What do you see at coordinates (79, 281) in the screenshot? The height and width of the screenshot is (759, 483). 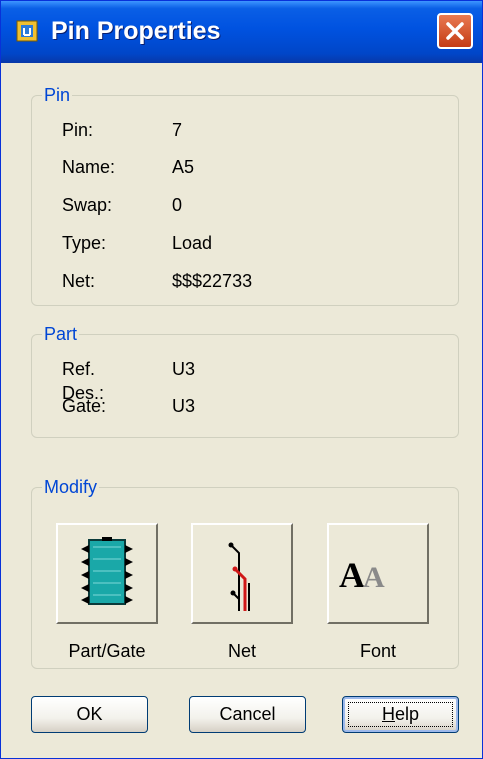 I see `net-label: Net:` at bounding box center [79, 281].